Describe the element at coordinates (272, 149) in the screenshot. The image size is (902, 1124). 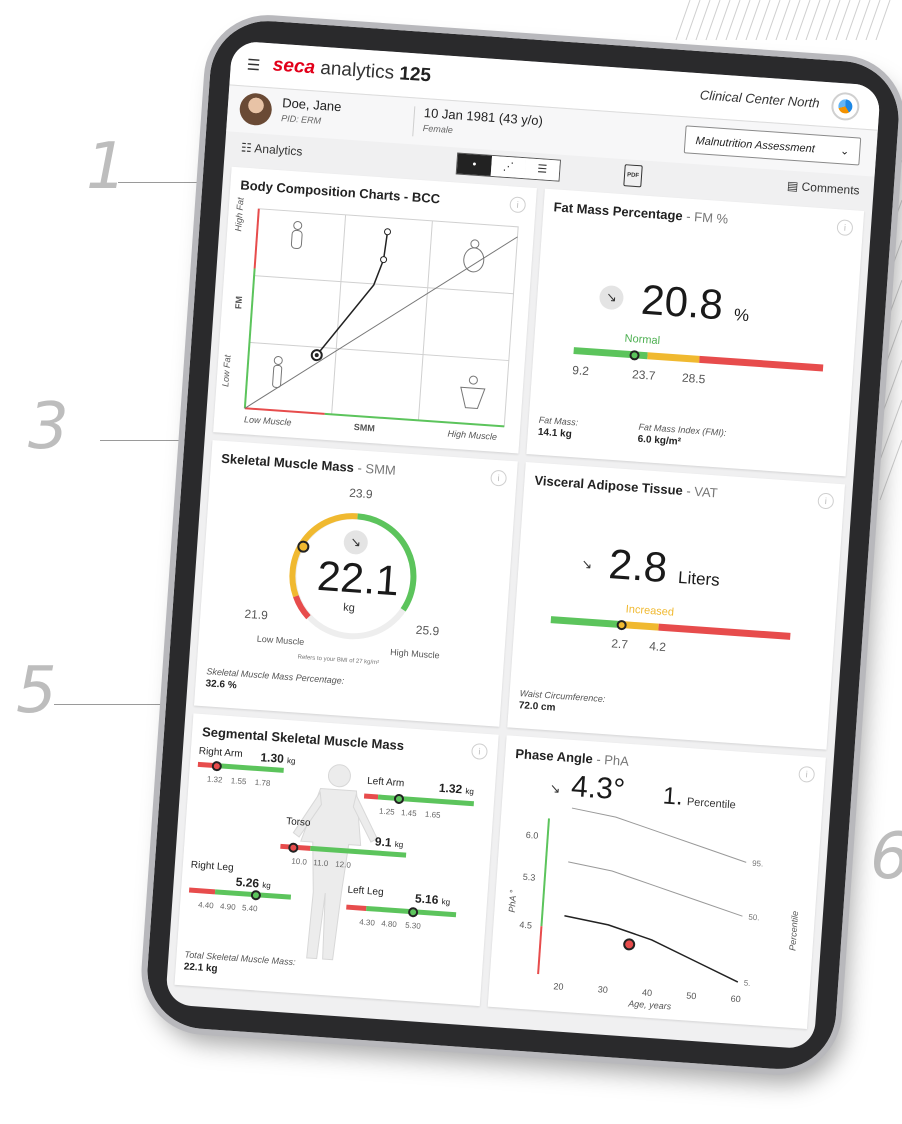
I see `analytics-menu: ☷ Analytics` at that location.